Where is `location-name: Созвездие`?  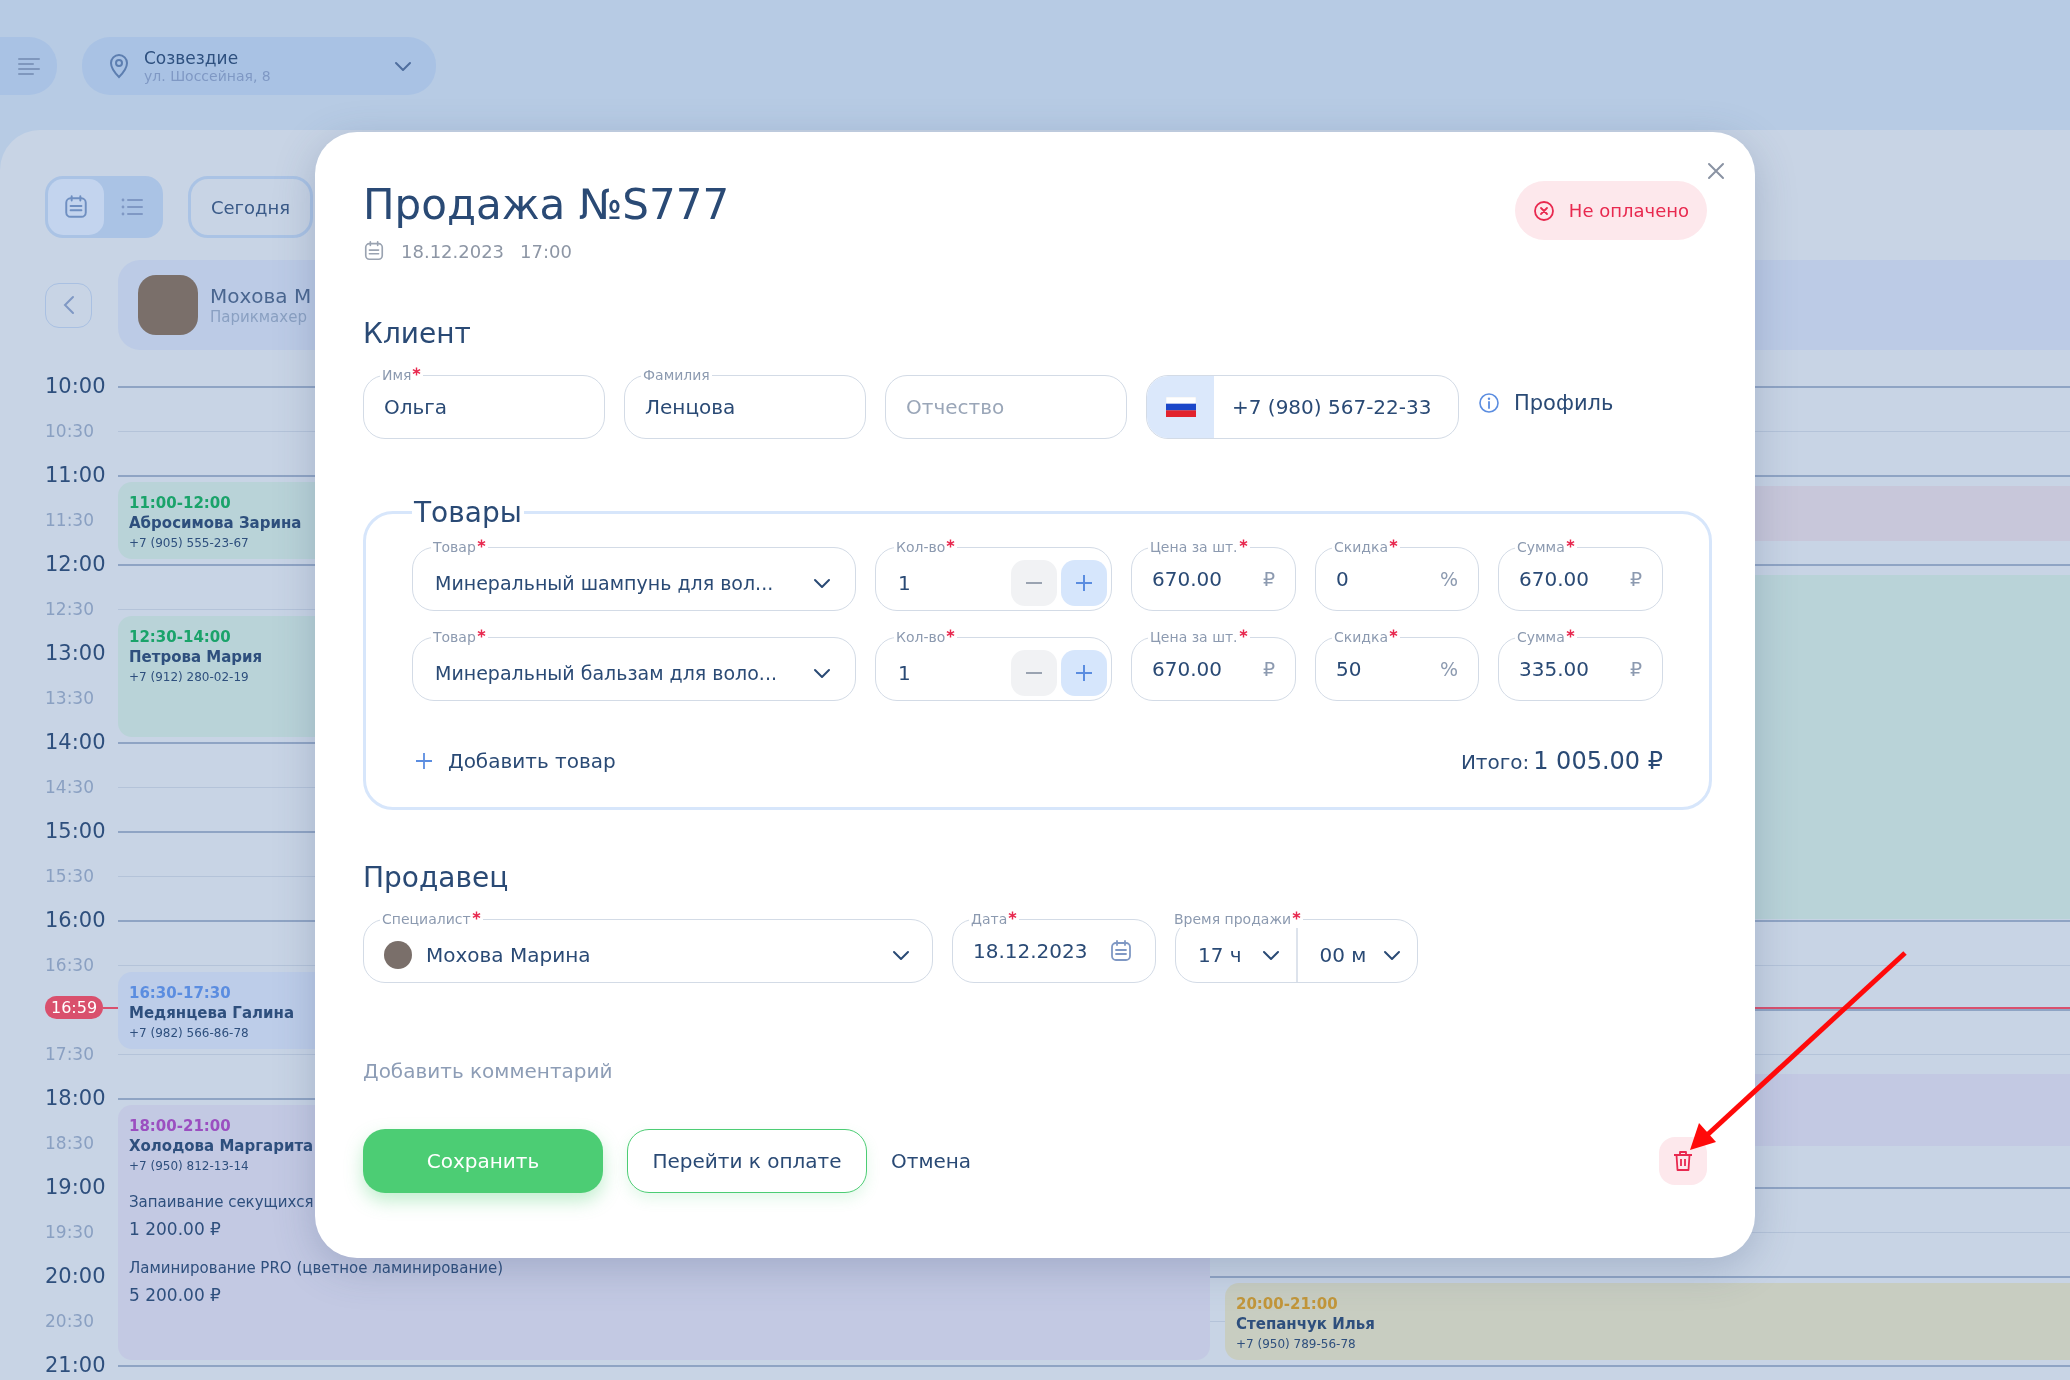
location-name: Созвездие is located at coordinates (192, 58).